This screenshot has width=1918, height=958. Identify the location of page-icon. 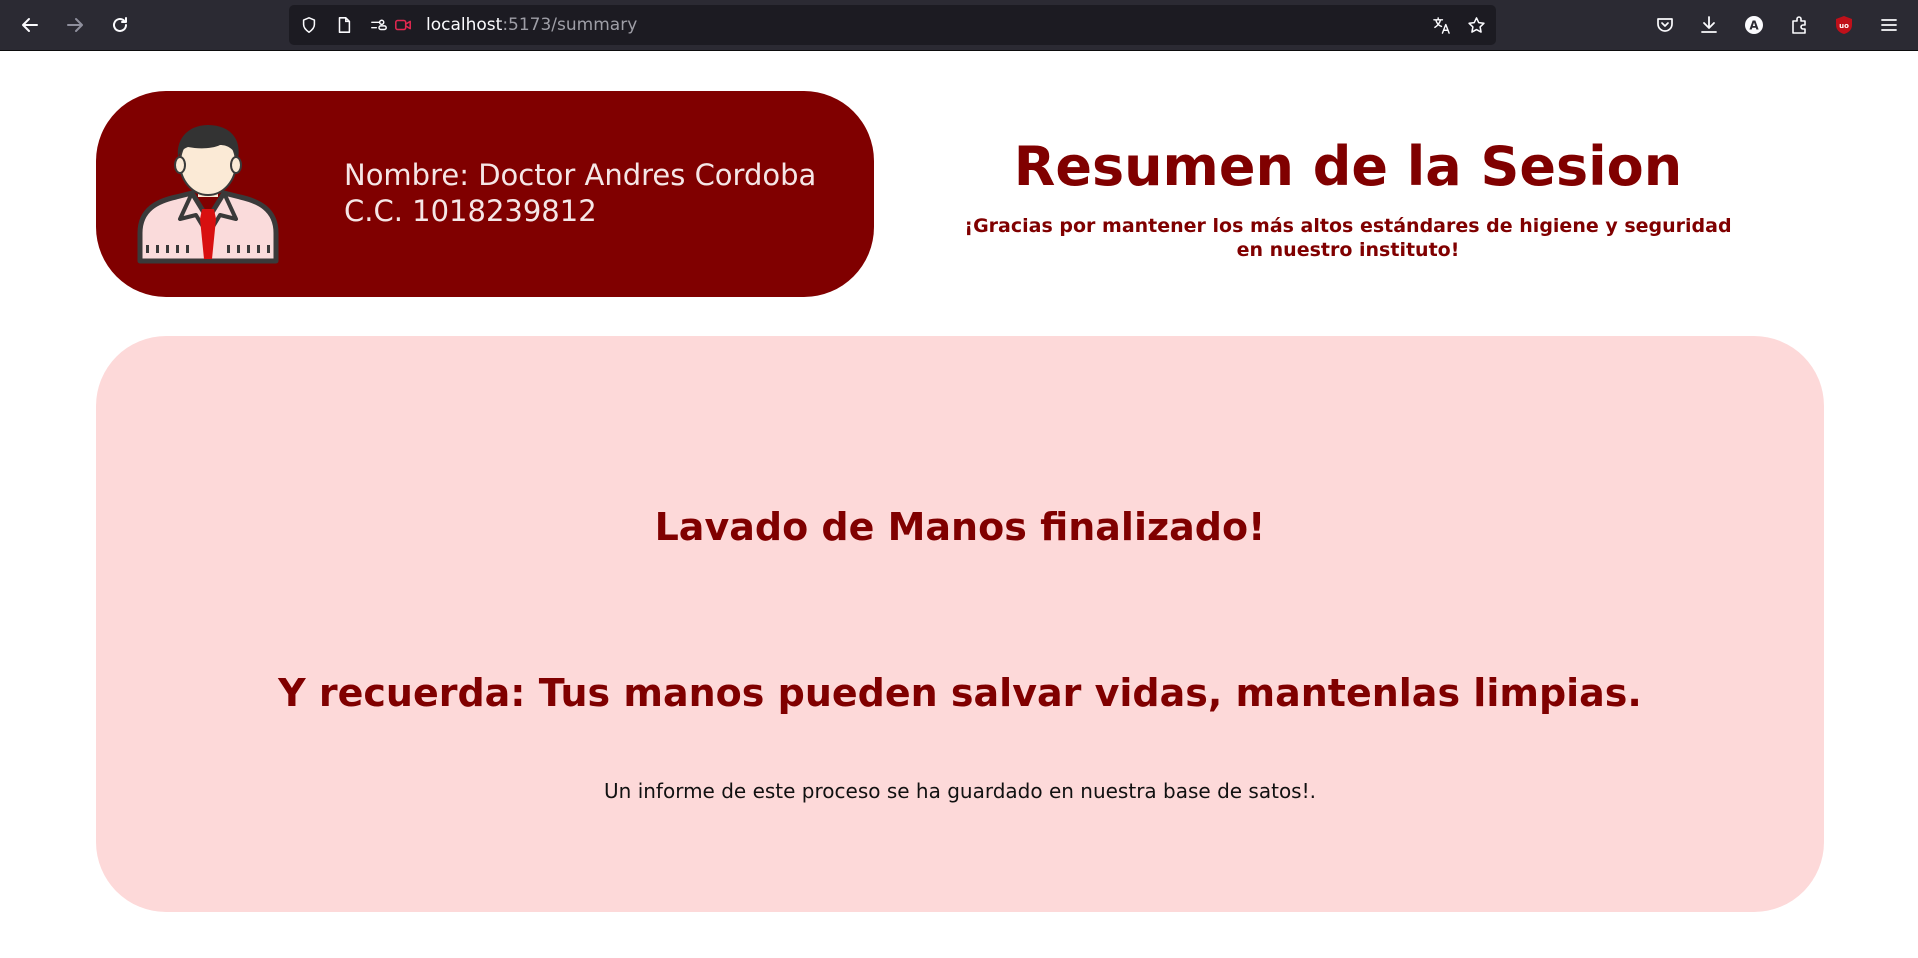
(344, 25).